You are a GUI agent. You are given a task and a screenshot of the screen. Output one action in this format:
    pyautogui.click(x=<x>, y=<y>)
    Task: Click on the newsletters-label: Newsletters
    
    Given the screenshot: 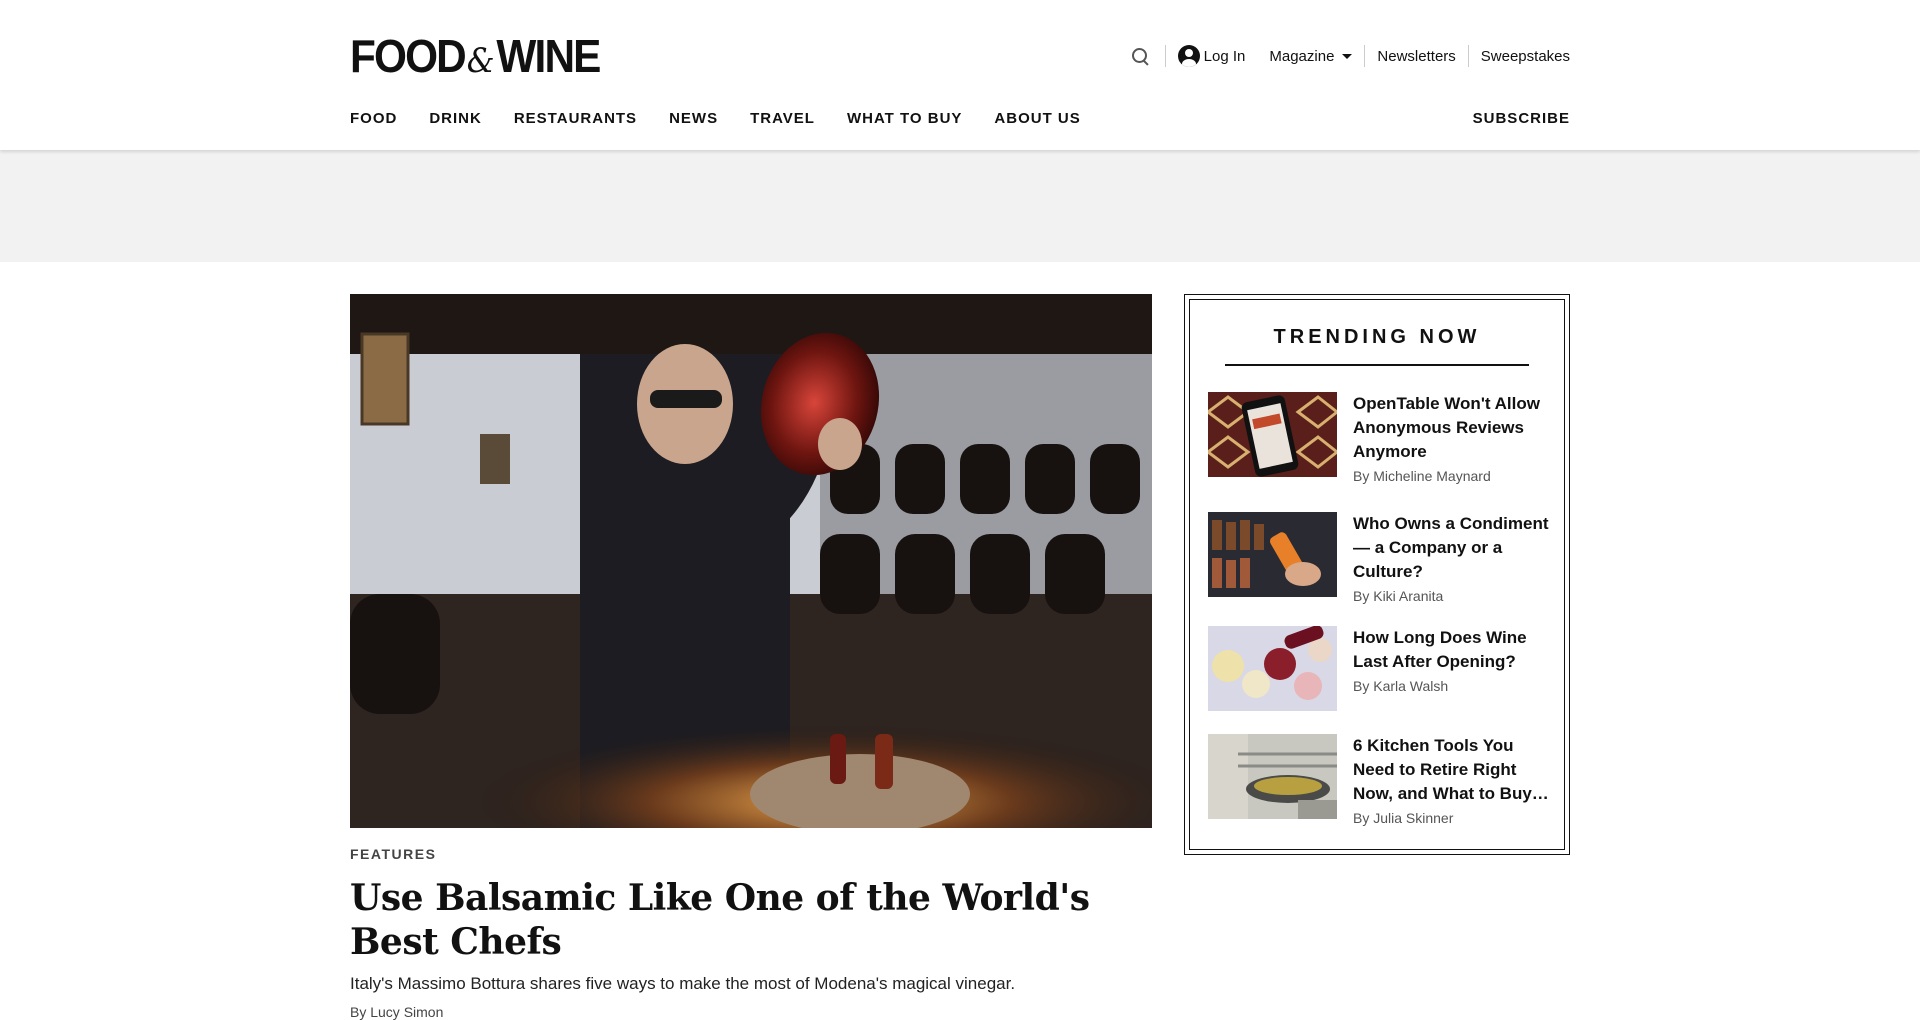 What is the action you would take?
    pyautogui.click(x=1416, y=56)
    